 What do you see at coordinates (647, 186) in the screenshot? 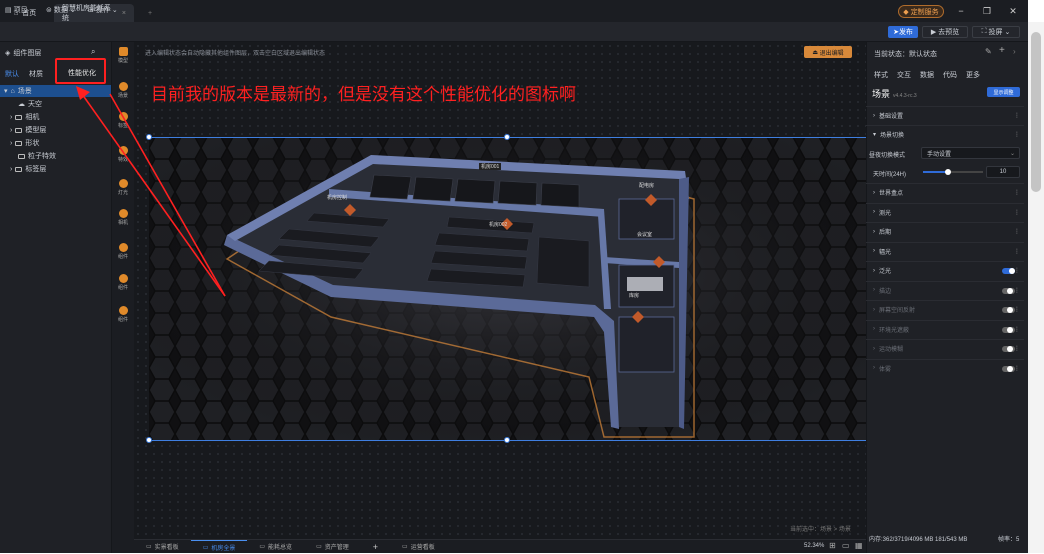
I see `scene-label: 配电房` at bounding box center [647, 186].